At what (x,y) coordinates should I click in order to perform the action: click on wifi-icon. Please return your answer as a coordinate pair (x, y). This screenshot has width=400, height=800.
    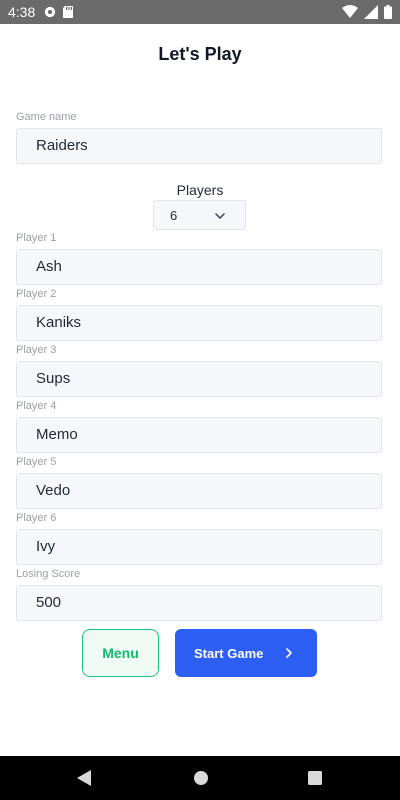
    Looking at the image, I should click on (350, 11).